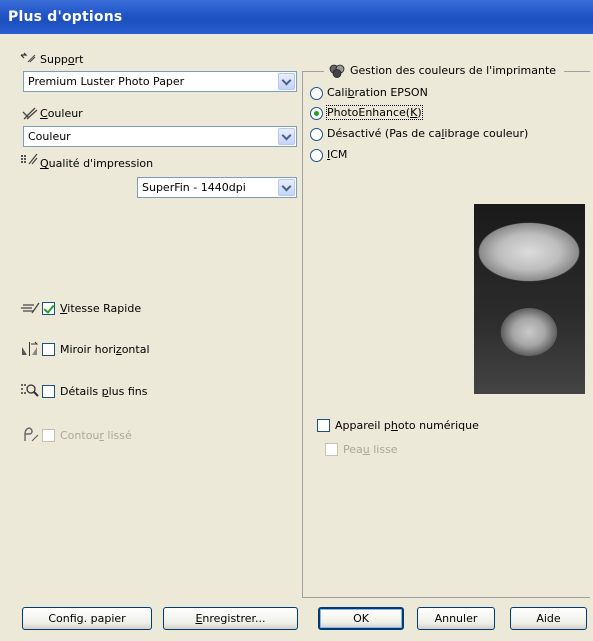 This screenshot has width=593, height=641. I want to click on radio-selected-dot, so click(316, 113).